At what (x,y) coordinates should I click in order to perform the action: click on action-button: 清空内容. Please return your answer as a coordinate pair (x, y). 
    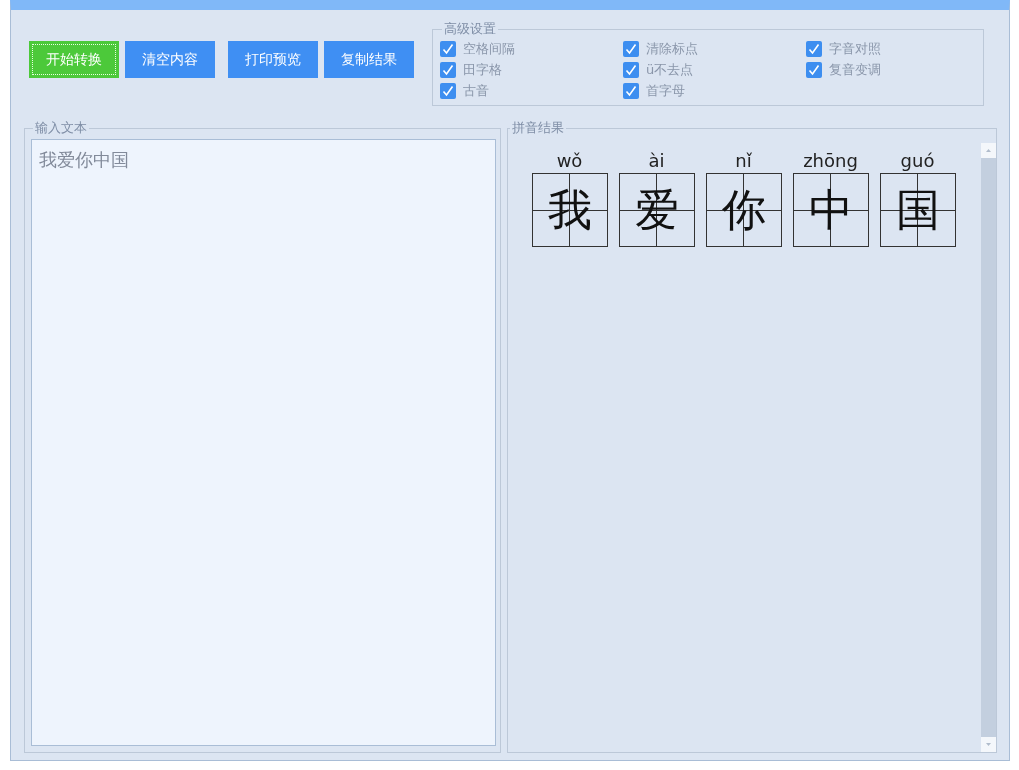
    Looking at the image, I should click on (170, 59).